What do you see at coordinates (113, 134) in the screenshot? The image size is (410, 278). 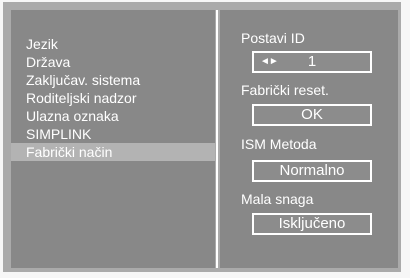 I see `menu-item-simplink: SIMPLINK` at bounding box center [113, 134].